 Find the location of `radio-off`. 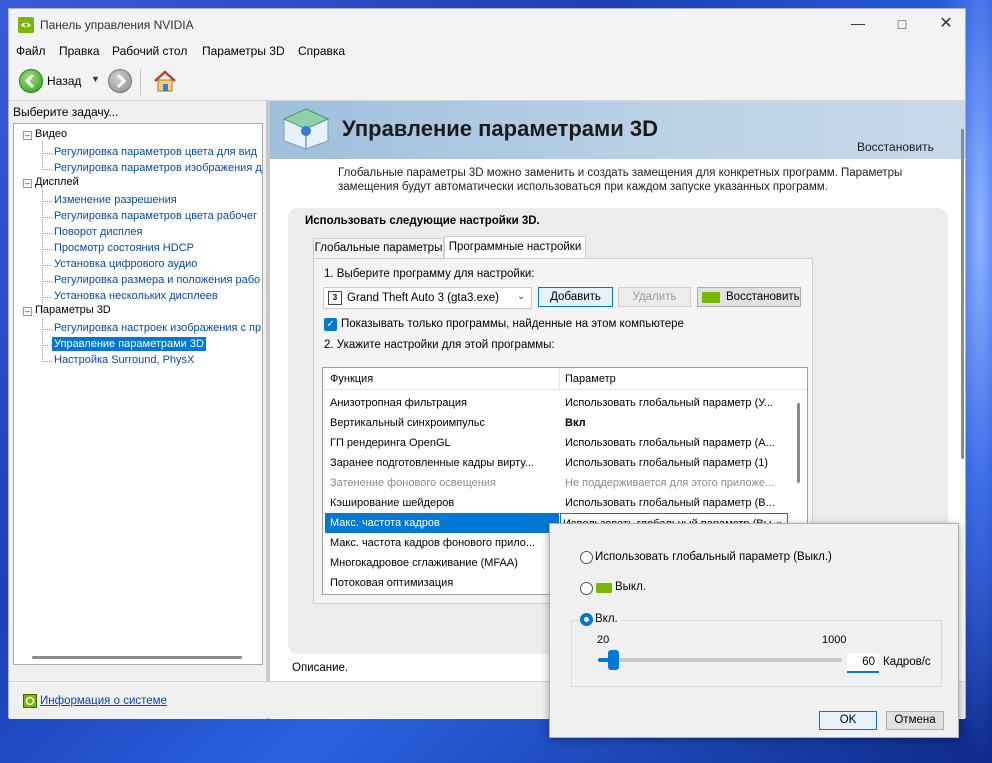

radio-off is located at coordinates (586, 588).